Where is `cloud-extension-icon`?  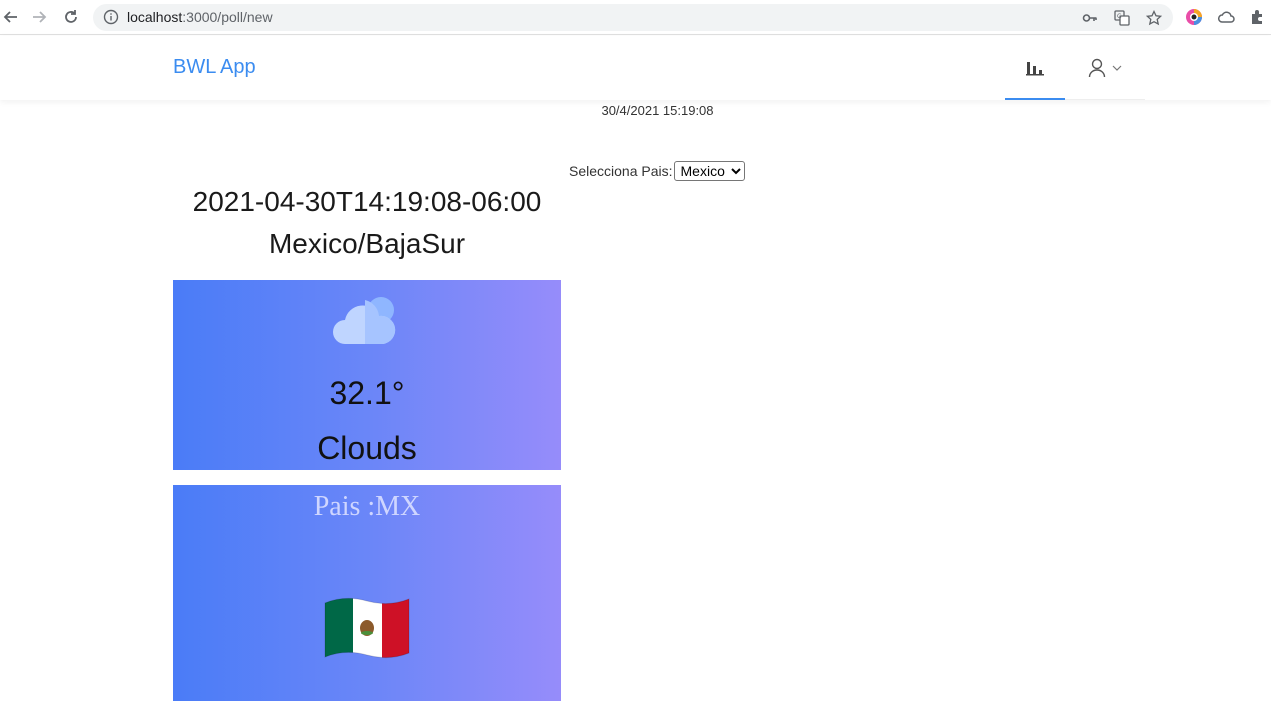
cloud-extension-icon is located at coordinates (1226, 17).